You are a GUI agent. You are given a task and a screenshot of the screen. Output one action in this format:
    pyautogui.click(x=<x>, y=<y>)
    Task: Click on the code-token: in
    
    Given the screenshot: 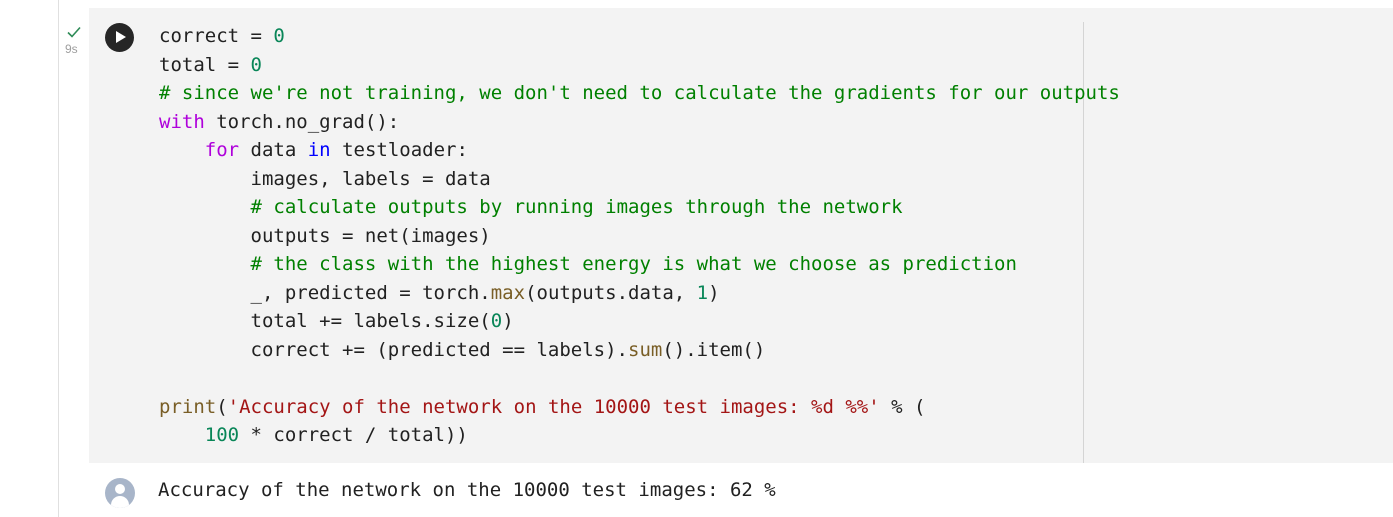 What is the action you would take?
    pyautogui.click(x=319, y=150)
    